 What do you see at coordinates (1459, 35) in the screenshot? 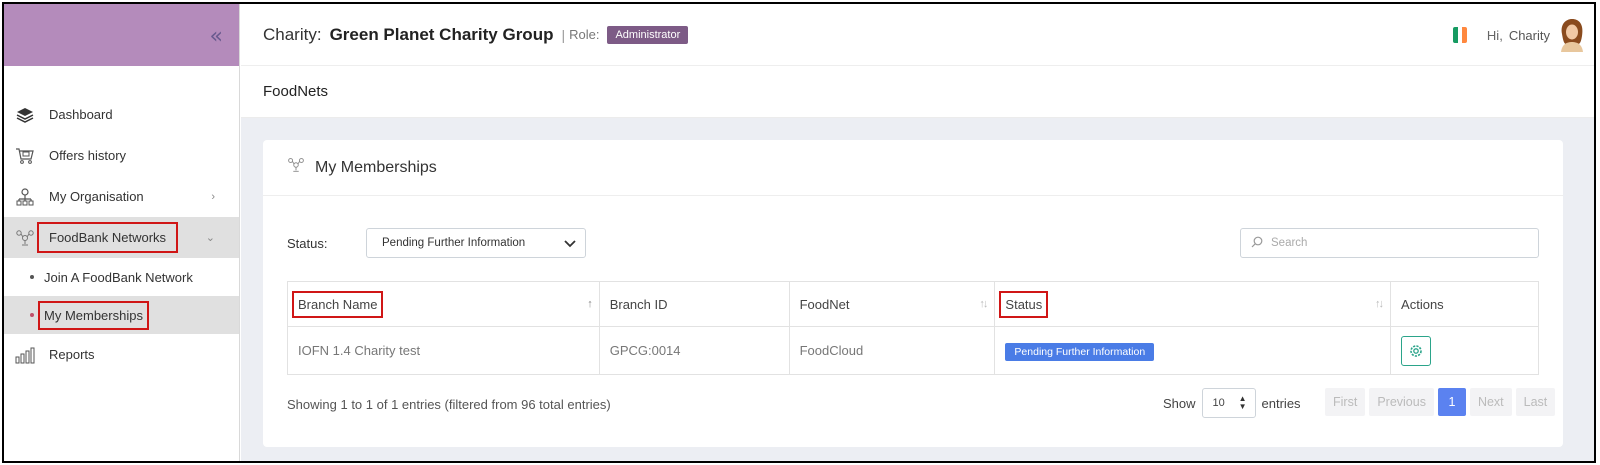
I see `ireland-flag-icon` at bounding box center [1459, 35].